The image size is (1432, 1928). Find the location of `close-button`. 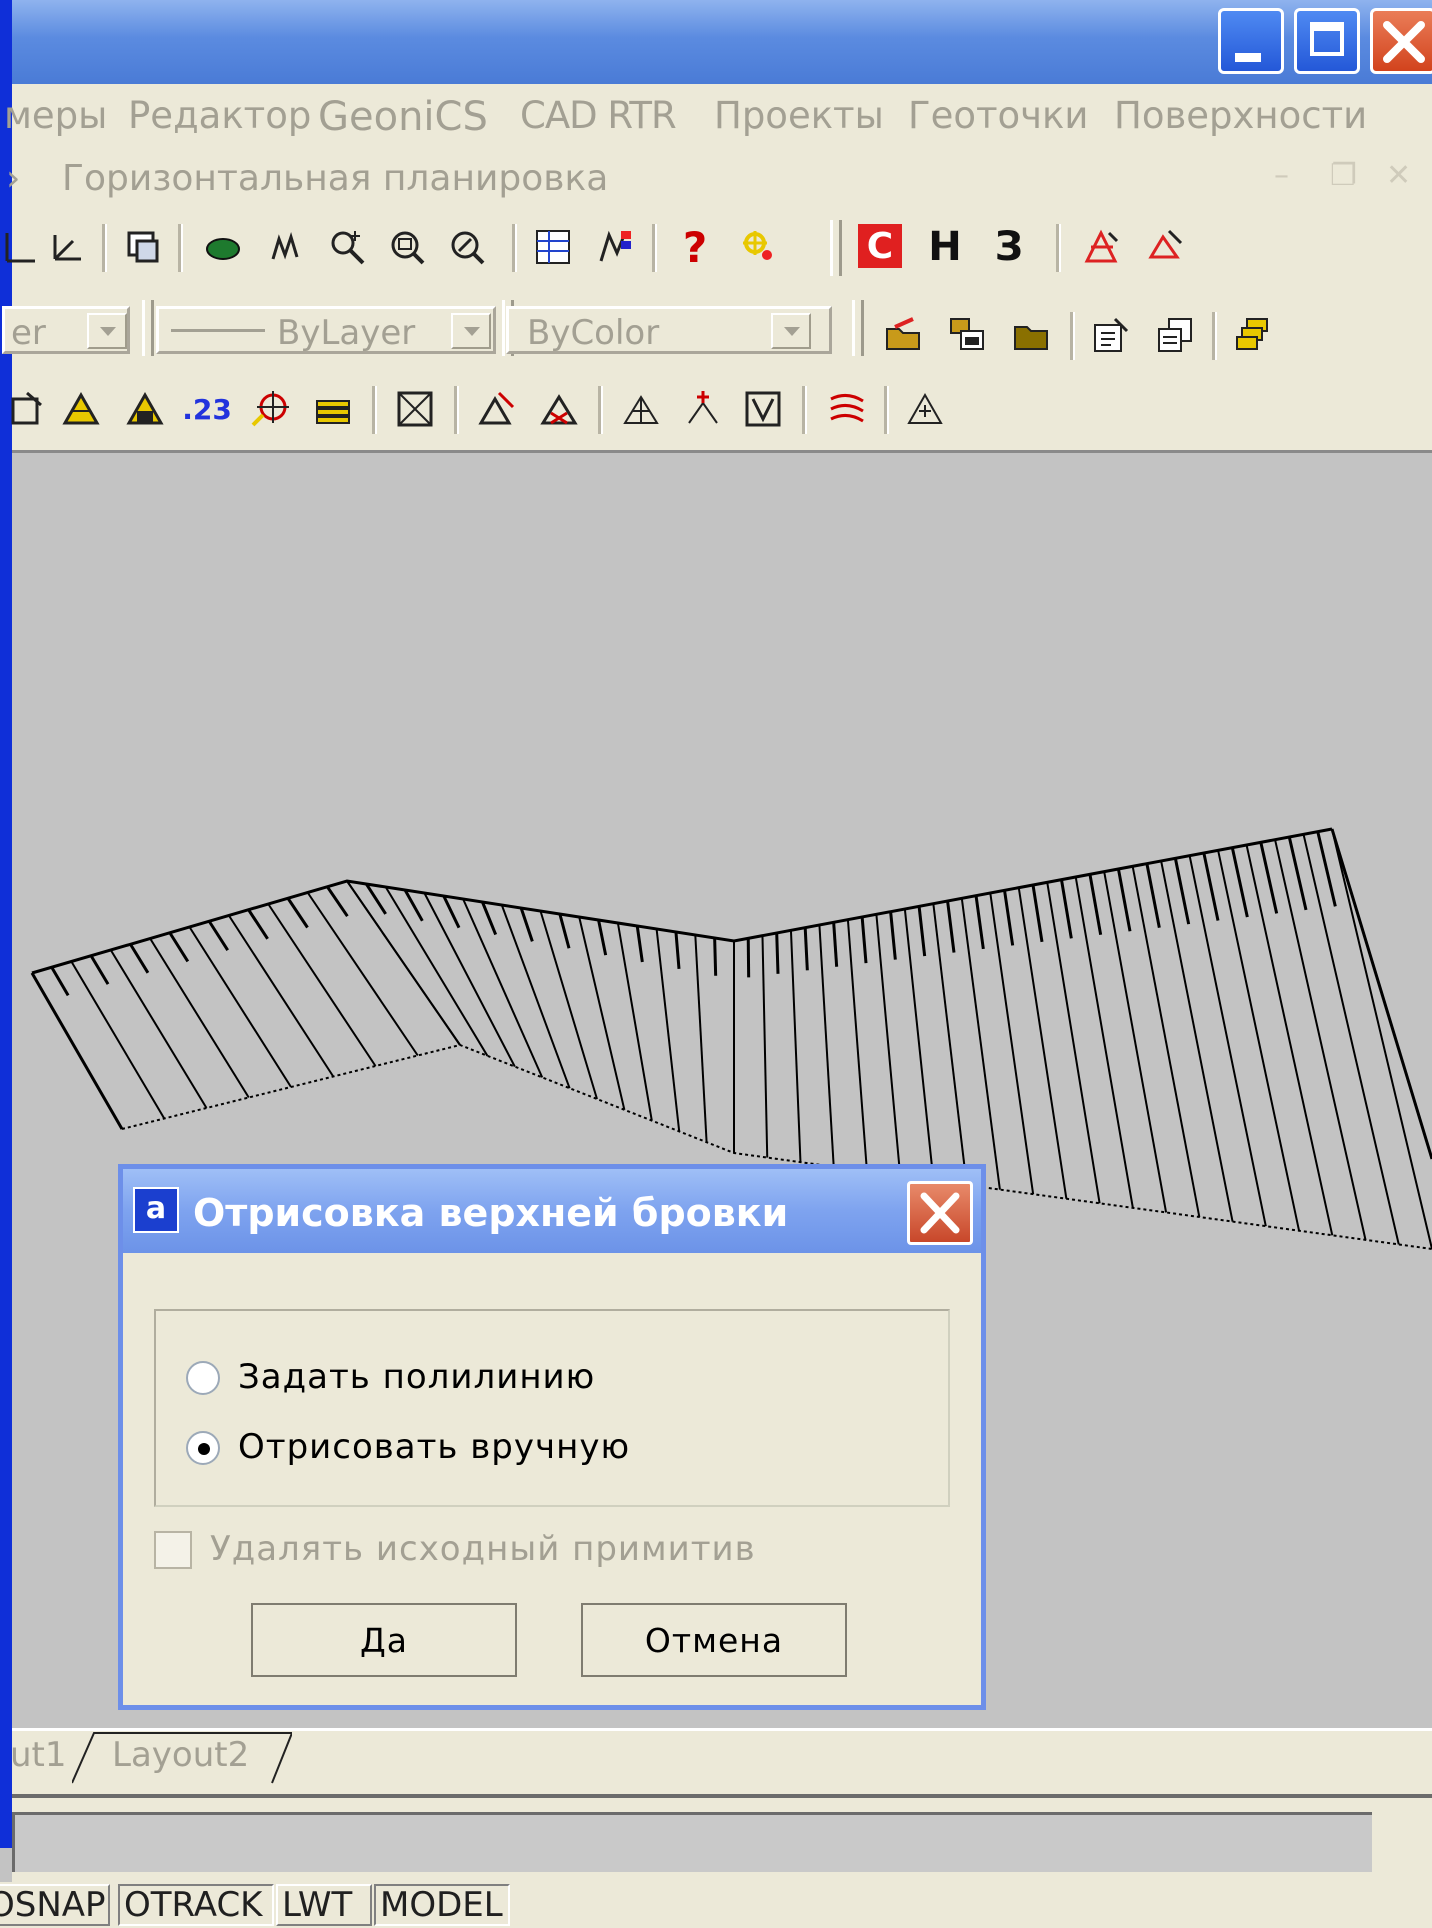

close-button is located at coordinates (1401, 41).